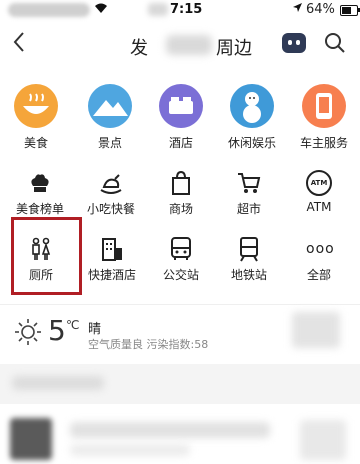 This screenshot has width=360, height=464. What do you see at coordinates (189, 45) in the screenshot?
I see `page-title-blurred` at bounding box center [189, 45].